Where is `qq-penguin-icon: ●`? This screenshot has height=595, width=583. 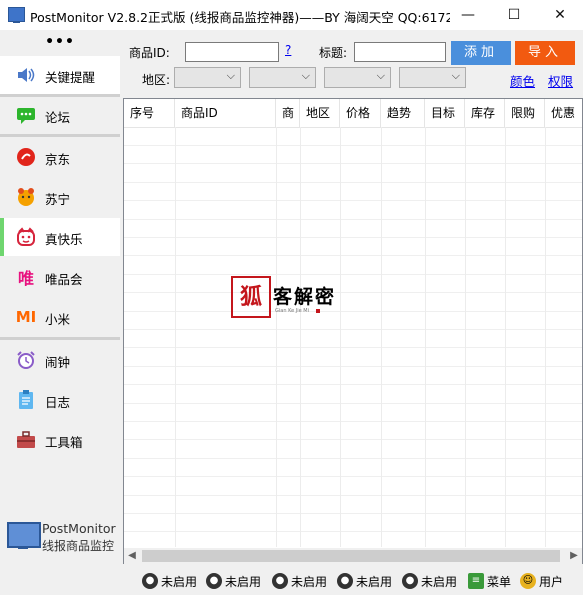 qq-penguin-icon: ● is located at coordinates (280, 581).